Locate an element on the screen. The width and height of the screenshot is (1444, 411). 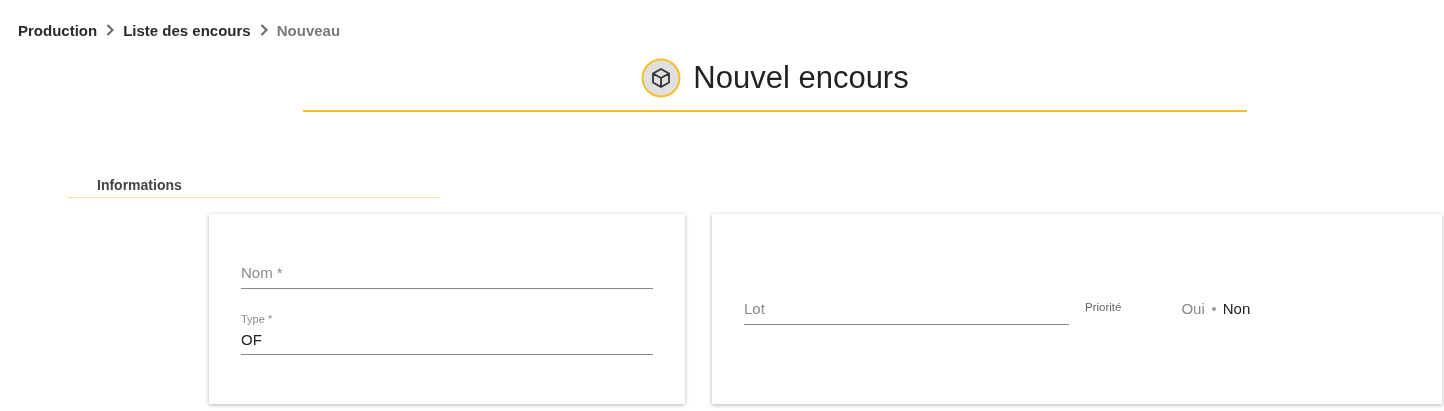
priority-option: Oui is located at coordinates (1193, 308).